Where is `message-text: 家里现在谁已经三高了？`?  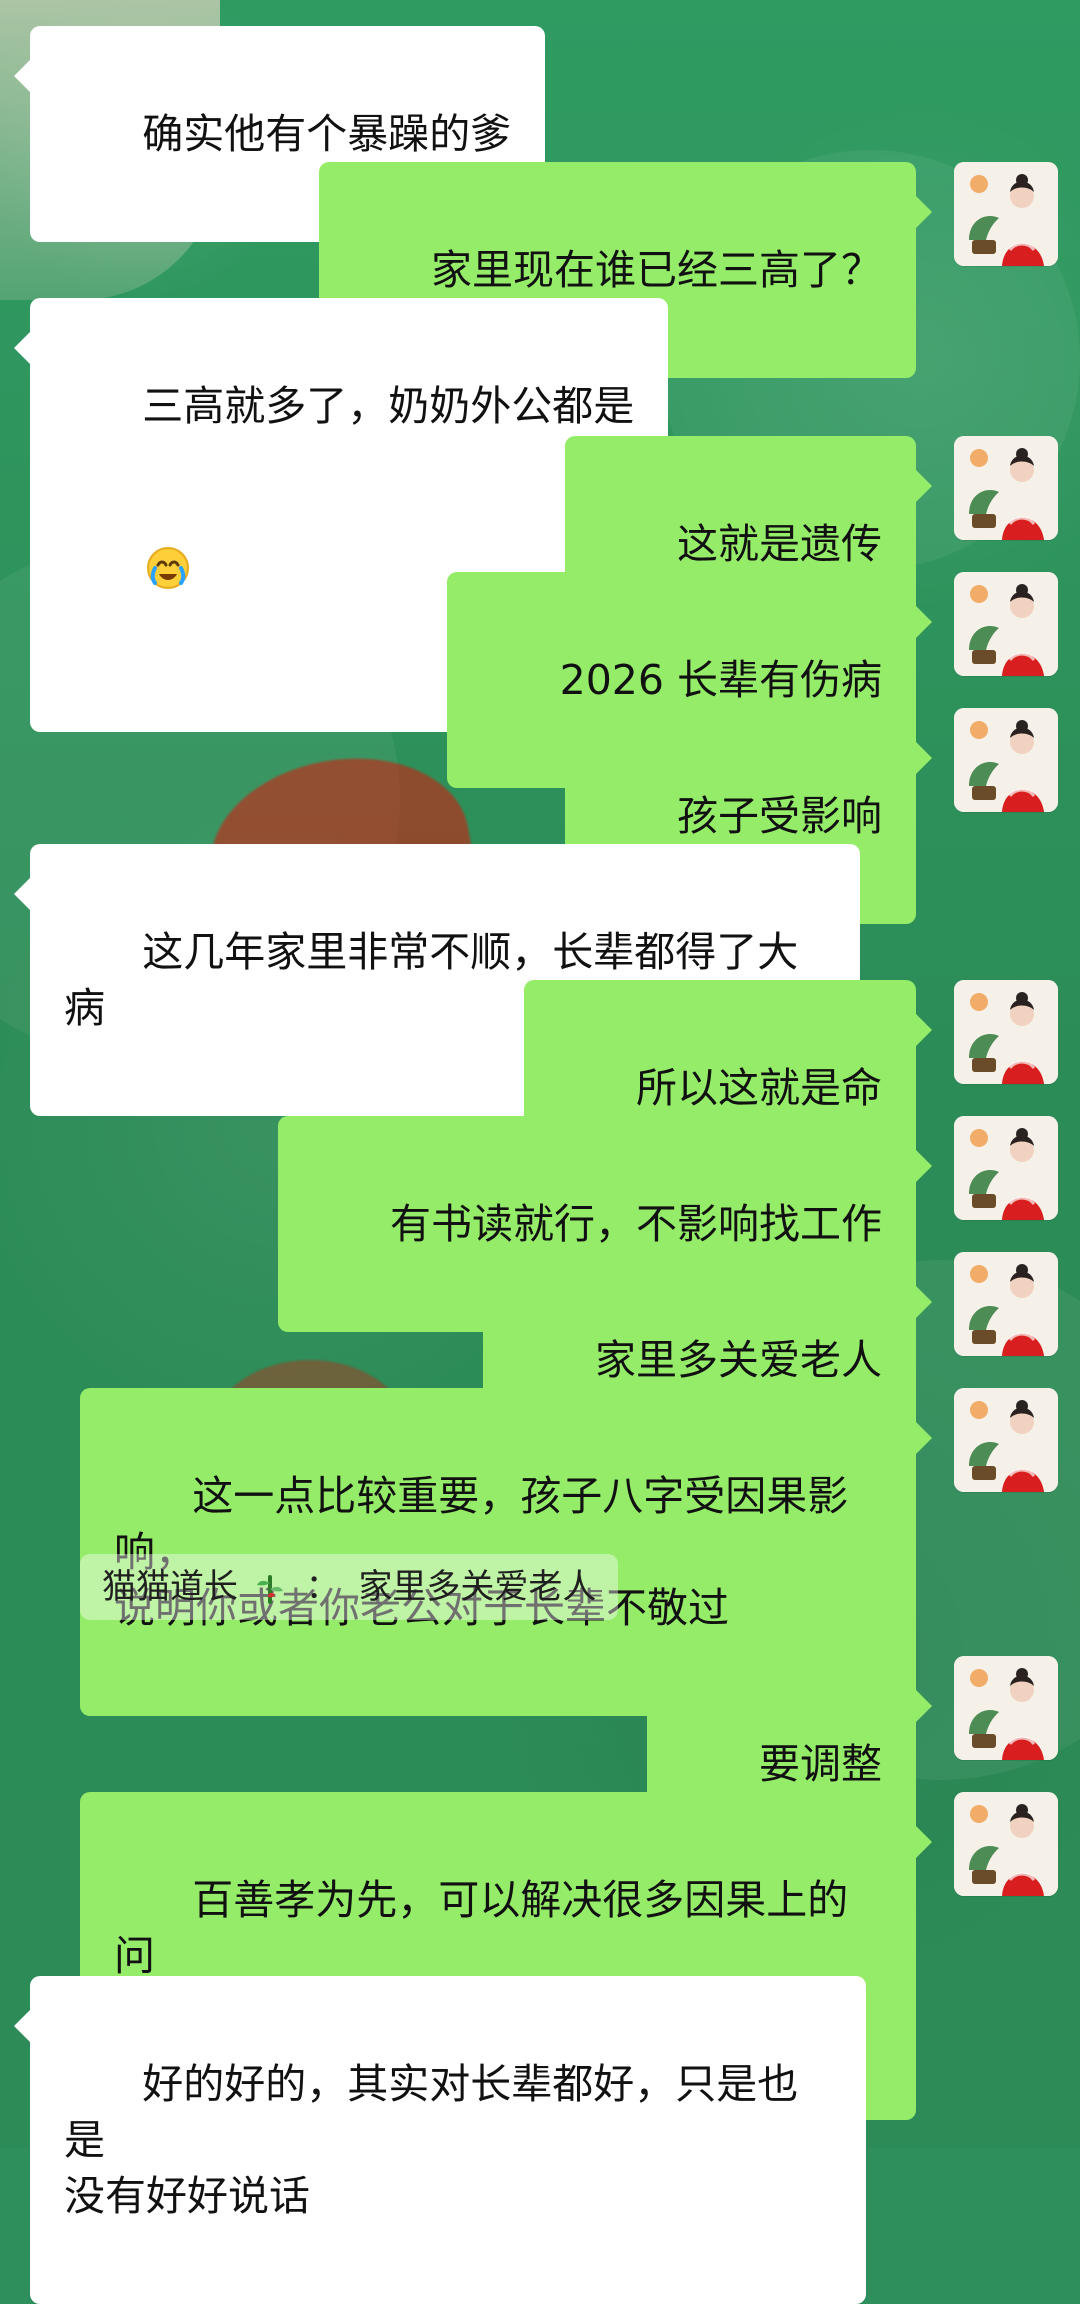
message-text: 家里现在谁已经三高了？ is located at coordinates (656, 270).